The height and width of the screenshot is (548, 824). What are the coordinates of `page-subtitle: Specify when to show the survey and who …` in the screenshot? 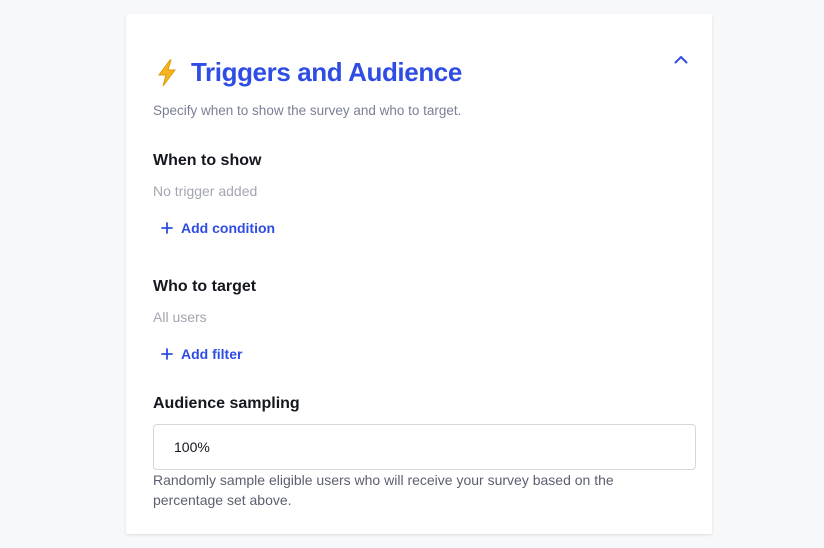 It's located at (307, 110).